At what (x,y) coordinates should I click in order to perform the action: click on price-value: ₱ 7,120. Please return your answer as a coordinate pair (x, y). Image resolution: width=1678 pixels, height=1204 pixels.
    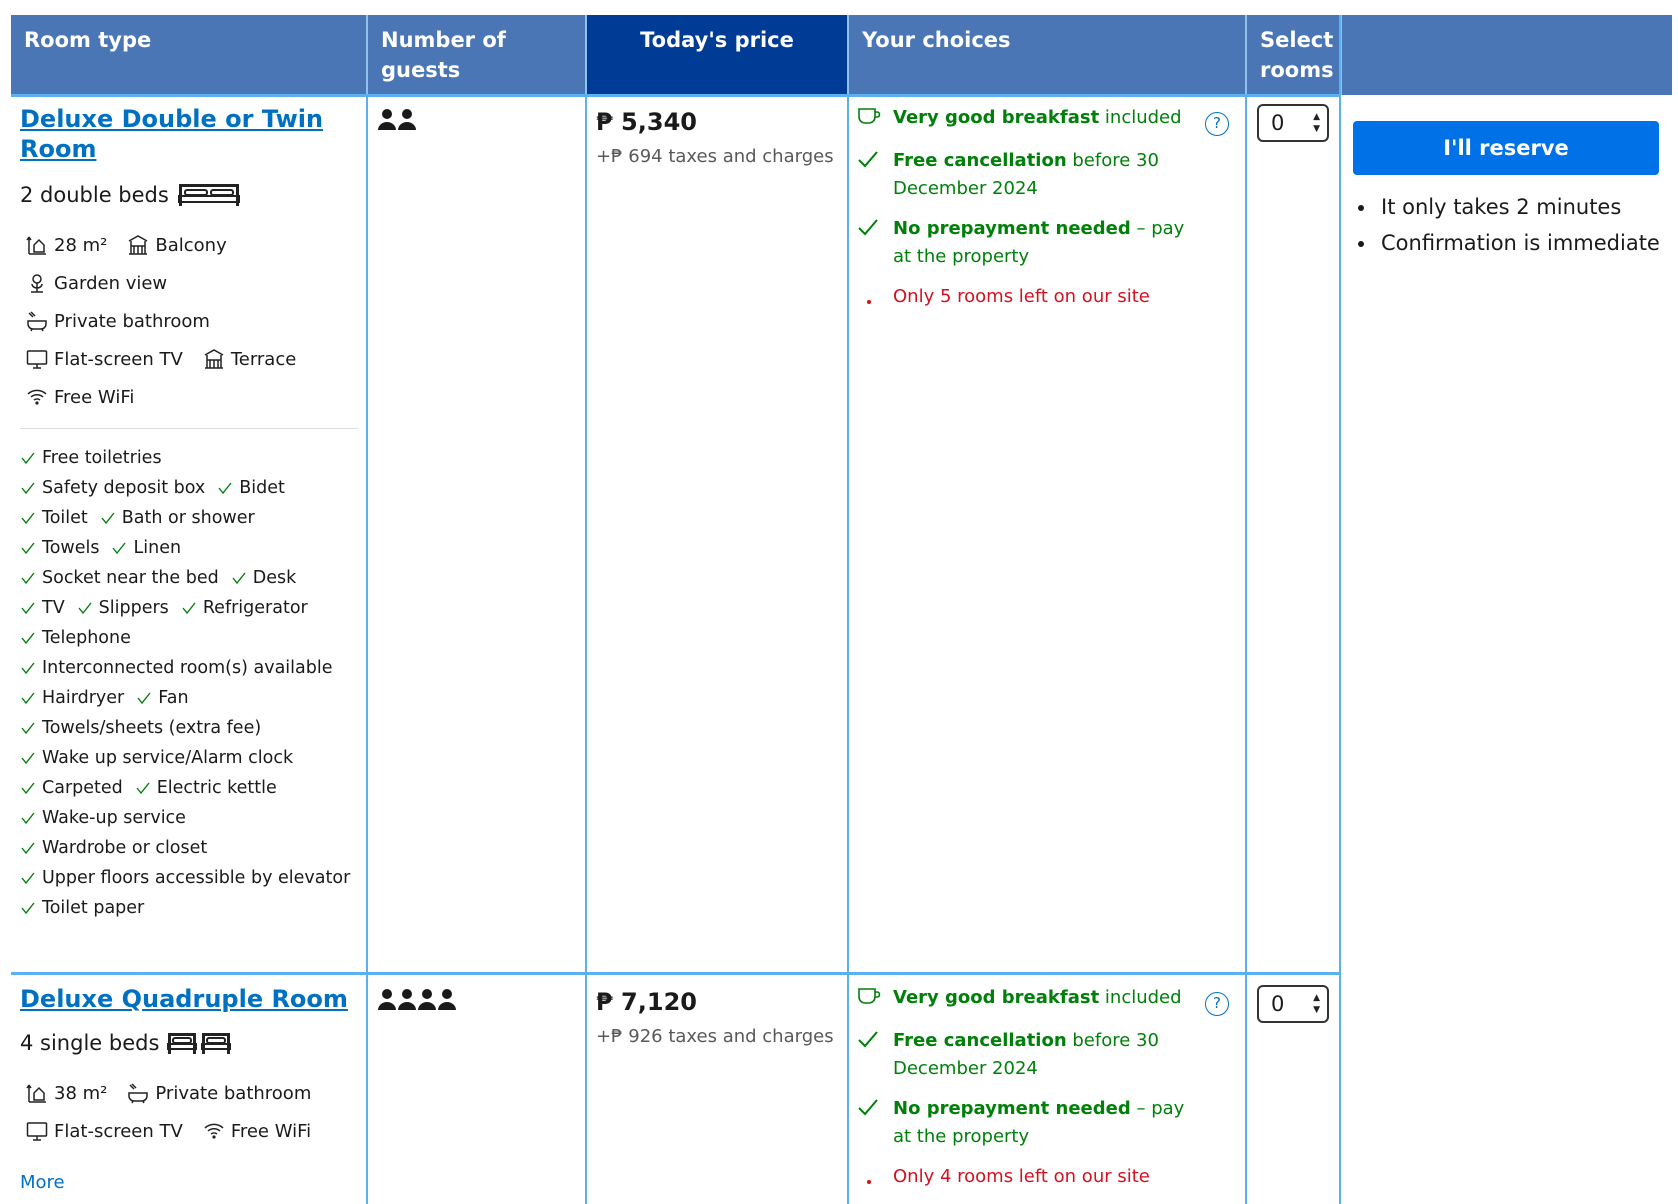
    Looking at the image, I should click on (646, 1002).